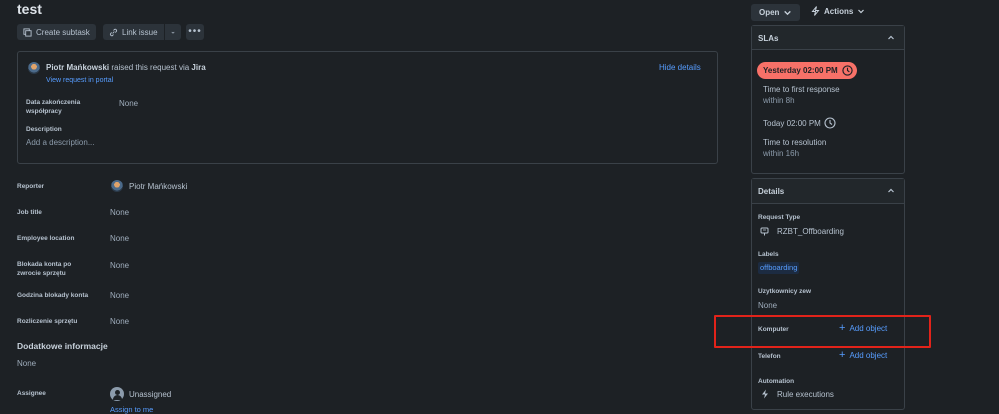 This screenshot has width=999, height=414. Describe the element at coordinates (27, 32) in the screenshot. I see `subtask-icon` at that location.